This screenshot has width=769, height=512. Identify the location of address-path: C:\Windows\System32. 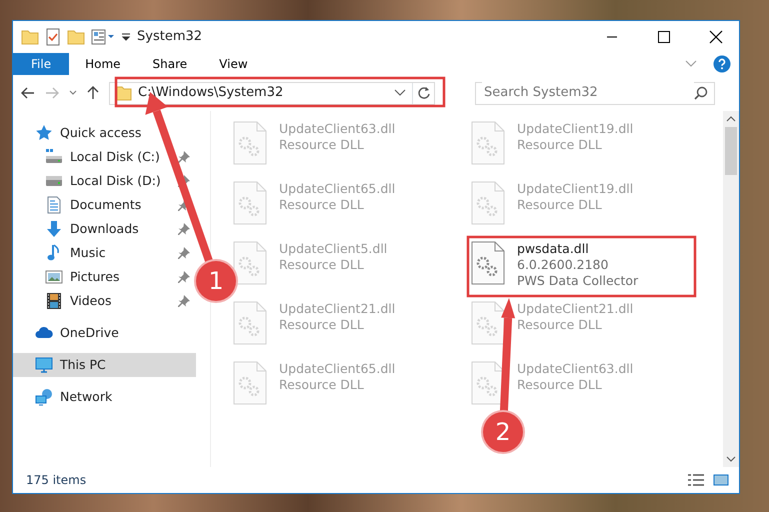
(211, 93).